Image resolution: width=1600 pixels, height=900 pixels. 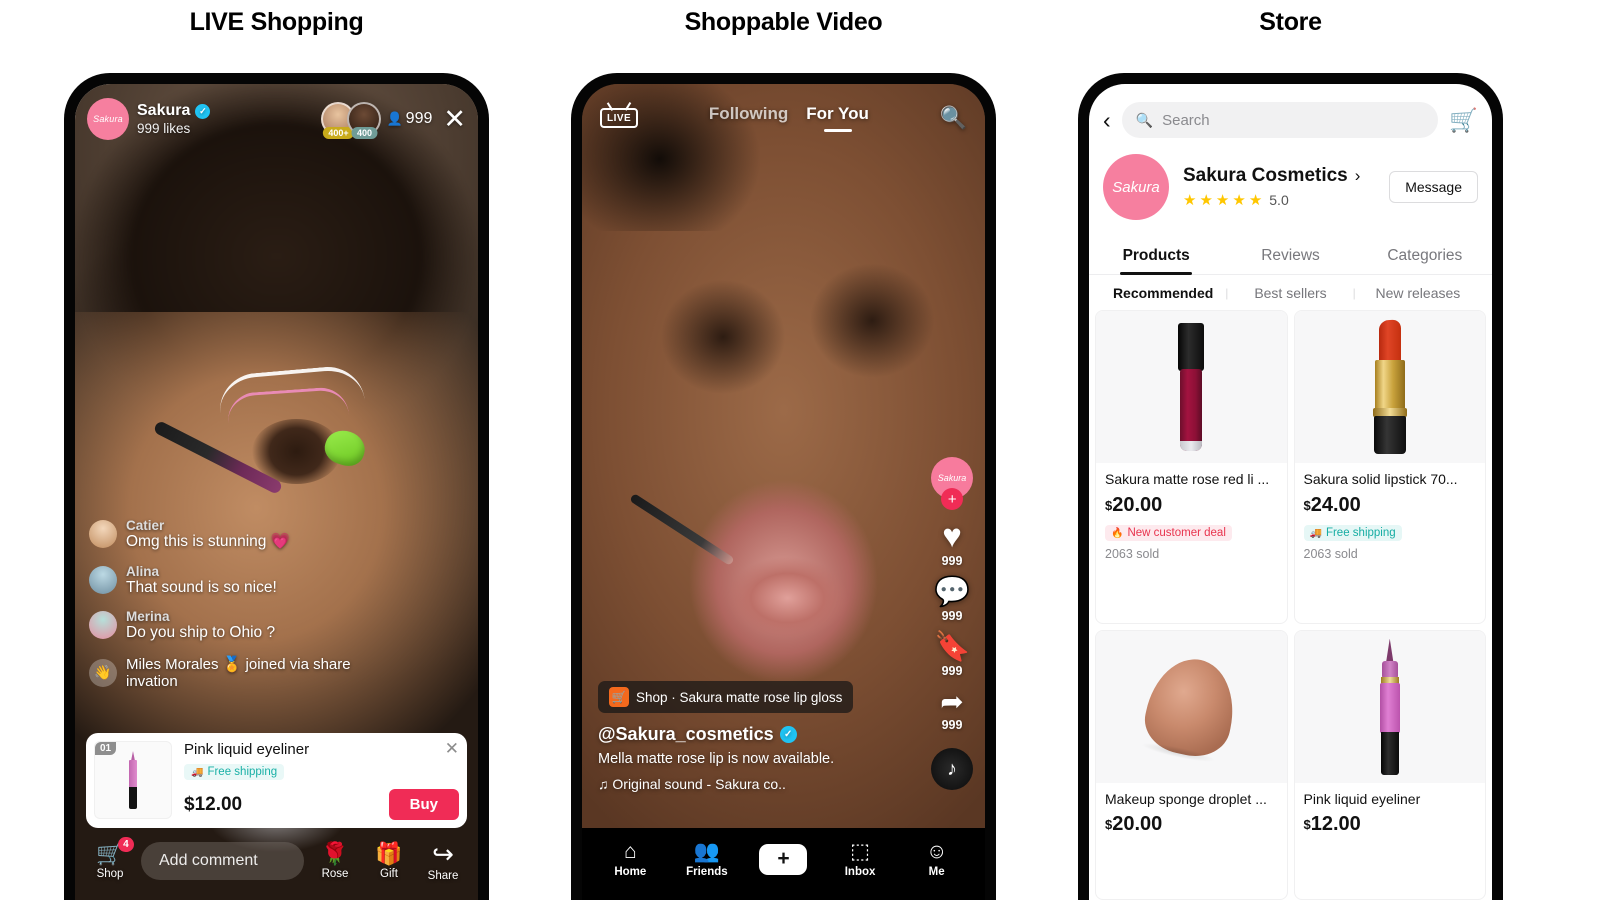 I want to click on chat-message: Catier Omg this is stunning 💗, so click(x=239, y=535).